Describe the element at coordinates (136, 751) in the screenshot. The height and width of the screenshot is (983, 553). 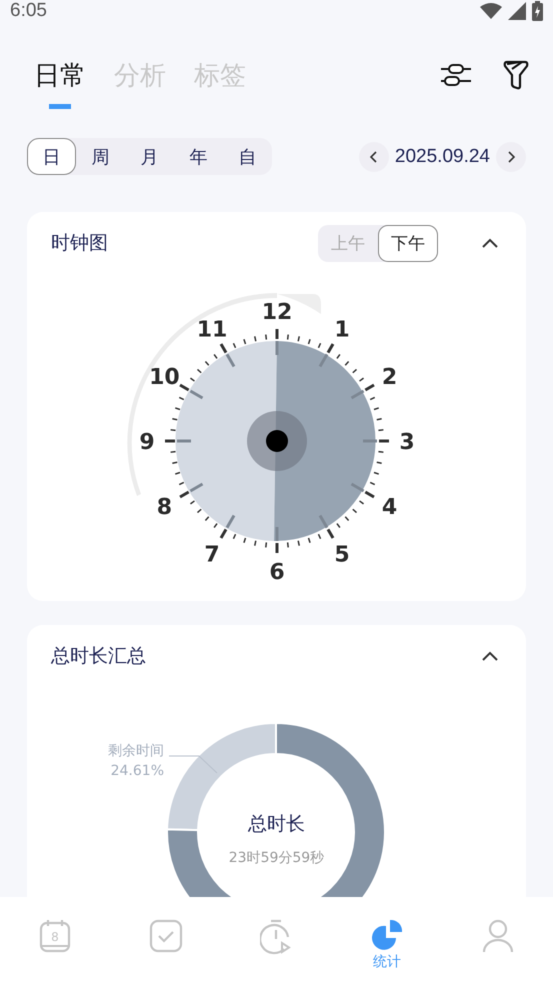
I see `slice-label: 剩余时间` at that location.